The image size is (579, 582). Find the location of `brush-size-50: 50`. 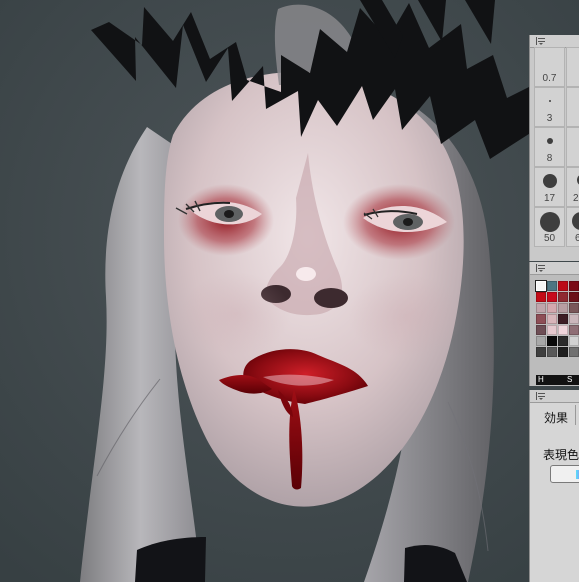

brush-size-50: 50 is located at coordinates (549, 227).